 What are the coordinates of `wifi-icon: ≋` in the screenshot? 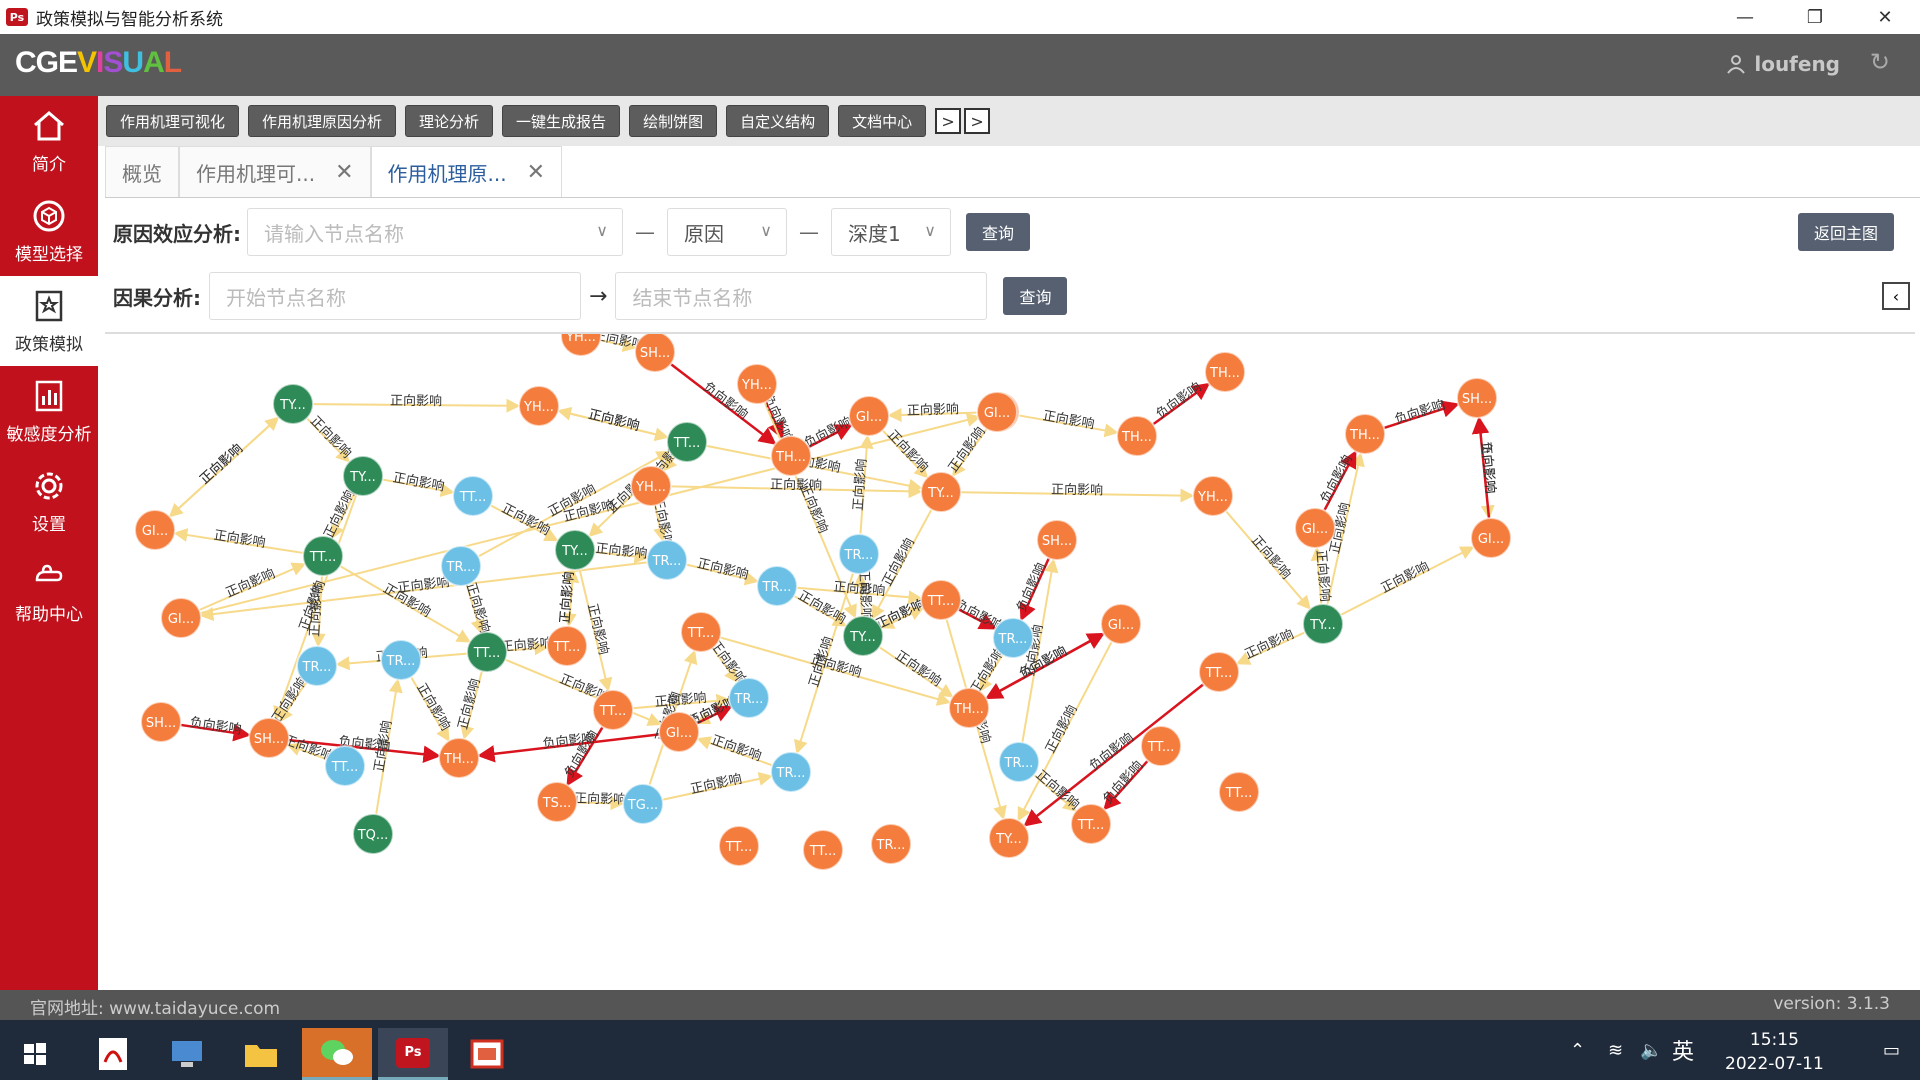 It's located at (1615, 1050).